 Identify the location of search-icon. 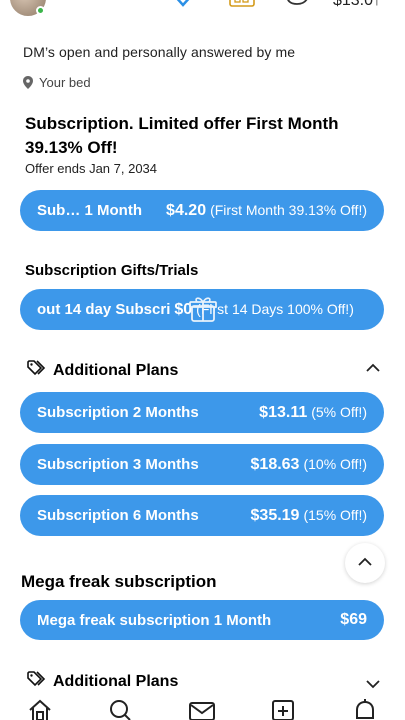
(120, 709).